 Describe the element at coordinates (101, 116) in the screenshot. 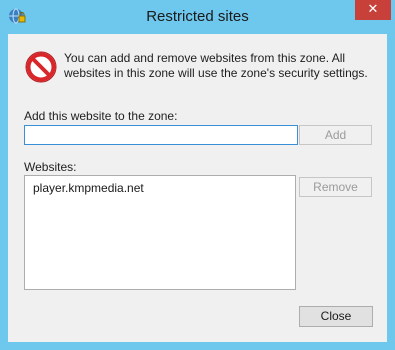

I see `add-website-label: Add this website to the zone:` at that location.